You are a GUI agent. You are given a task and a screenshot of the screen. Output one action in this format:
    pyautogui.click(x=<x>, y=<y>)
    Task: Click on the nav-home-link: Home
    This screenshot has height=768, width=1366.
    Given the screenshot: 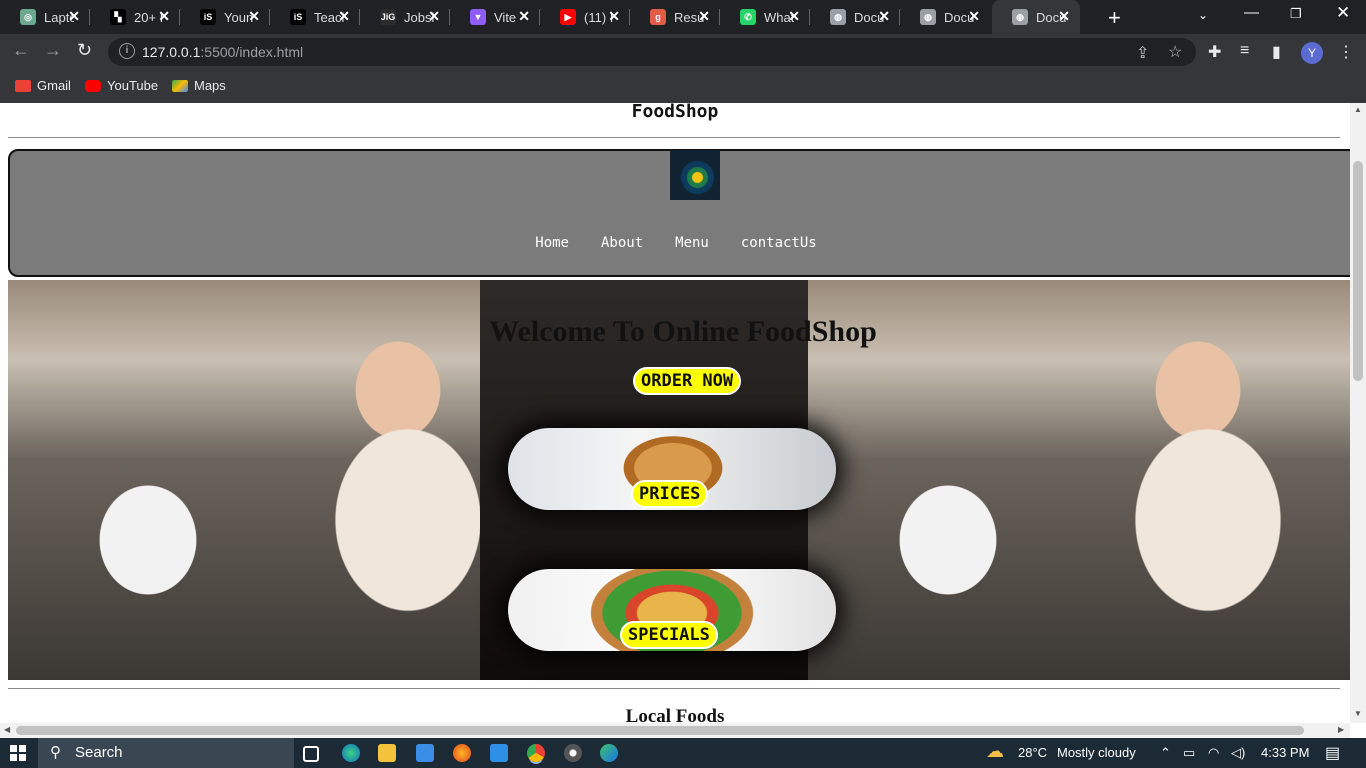 What is the action you would take?
    pyautogui.click(x=552, y=243)
    